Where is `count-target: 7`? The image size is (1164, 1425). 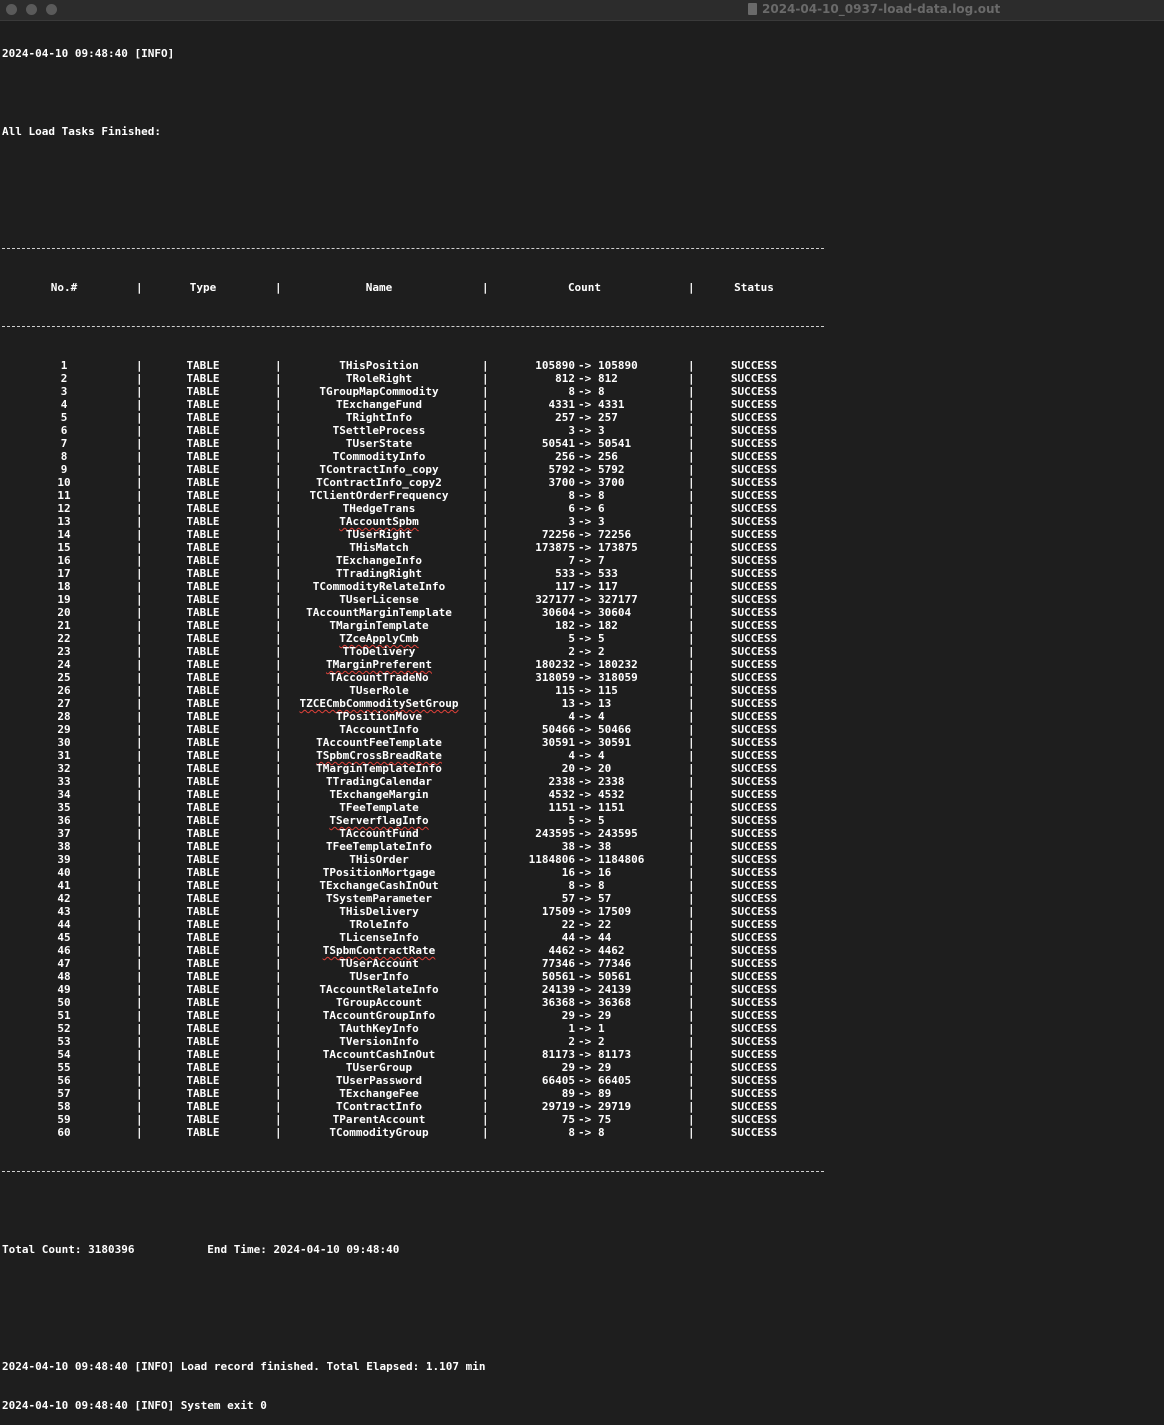
count-target: 7 is located at coordinates (601, 560).